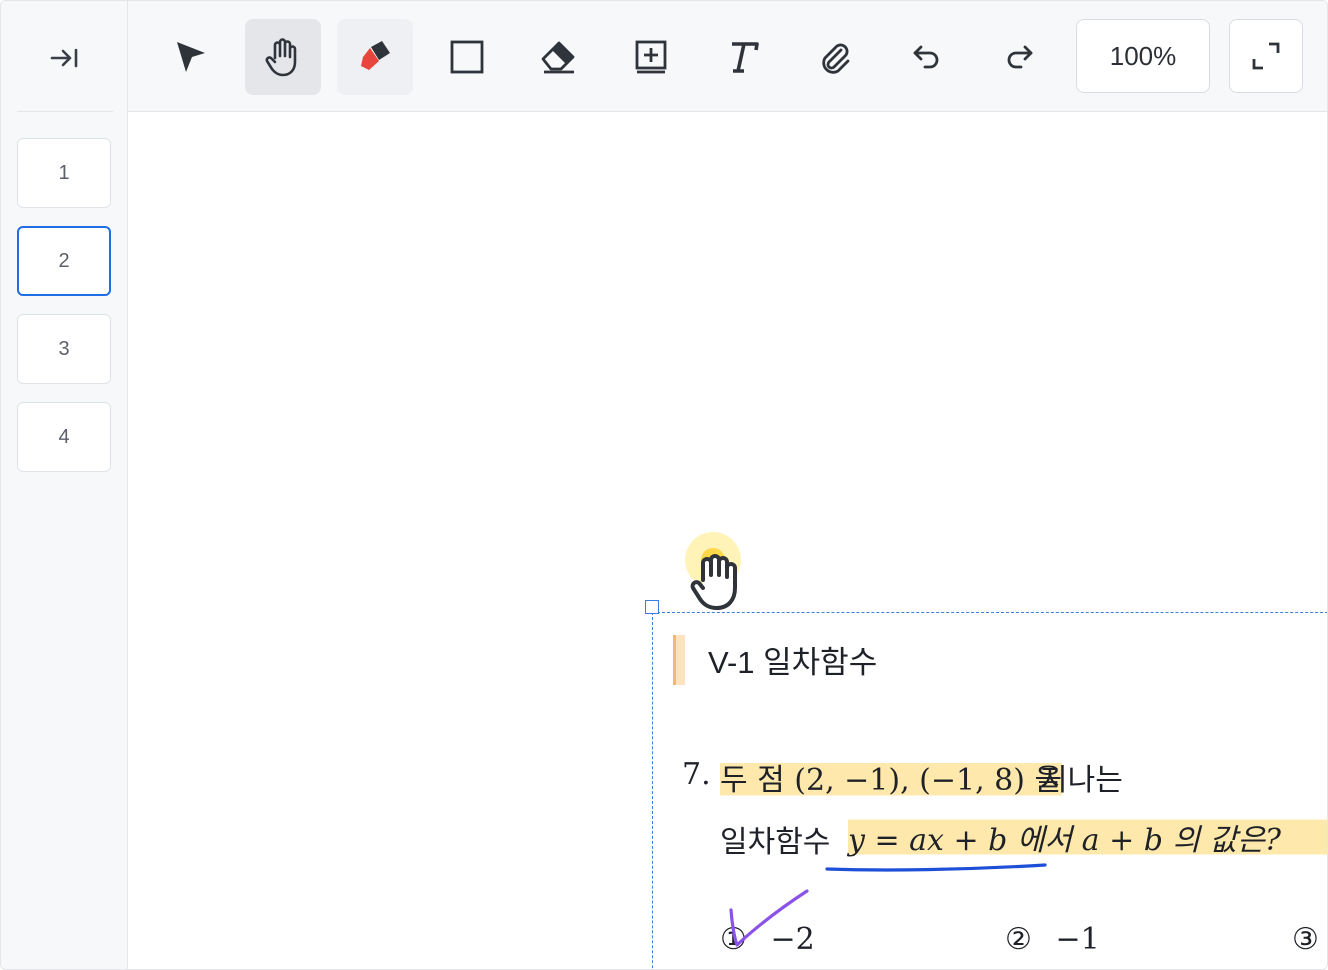 This screenshot has height=970, width=1328. I want to click on question-line2-prefix: 일차함수, so click(775, 842).